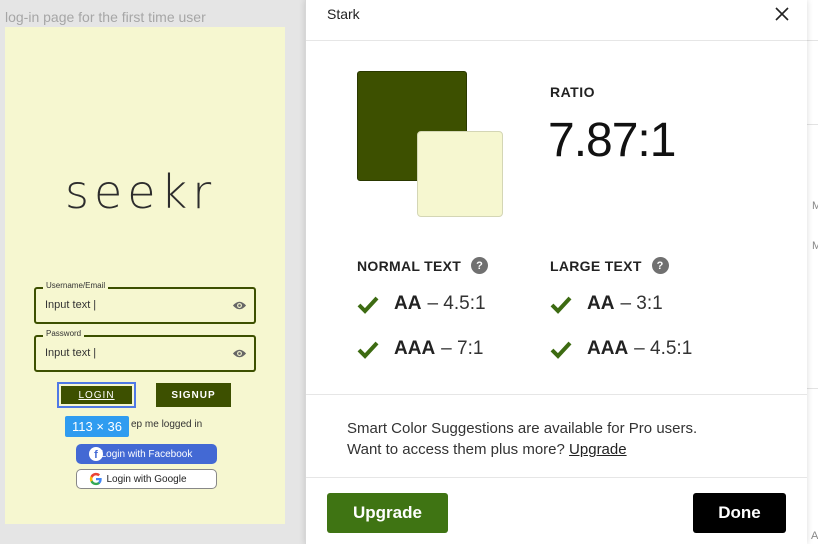 The image size is (818, 544). What do you see at coordinates (782, 14) in the screenshot?
I see `close-icon` at bounding box center [782, 14].